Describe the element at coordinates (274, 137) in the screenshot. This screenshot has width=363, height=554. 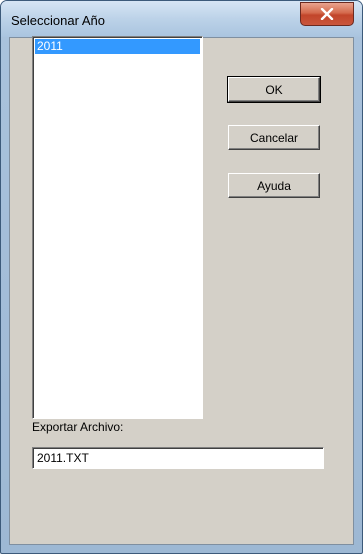
I see `cancel-button: Cancelar` at that location.